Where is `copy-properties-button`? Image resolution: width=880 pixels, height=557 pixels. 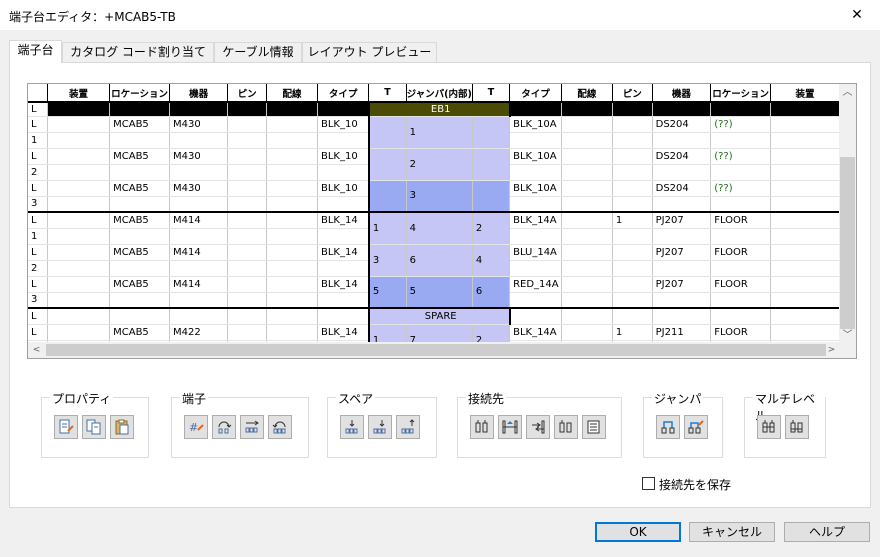 copy-properties-button is located at coordinates (94, 427).